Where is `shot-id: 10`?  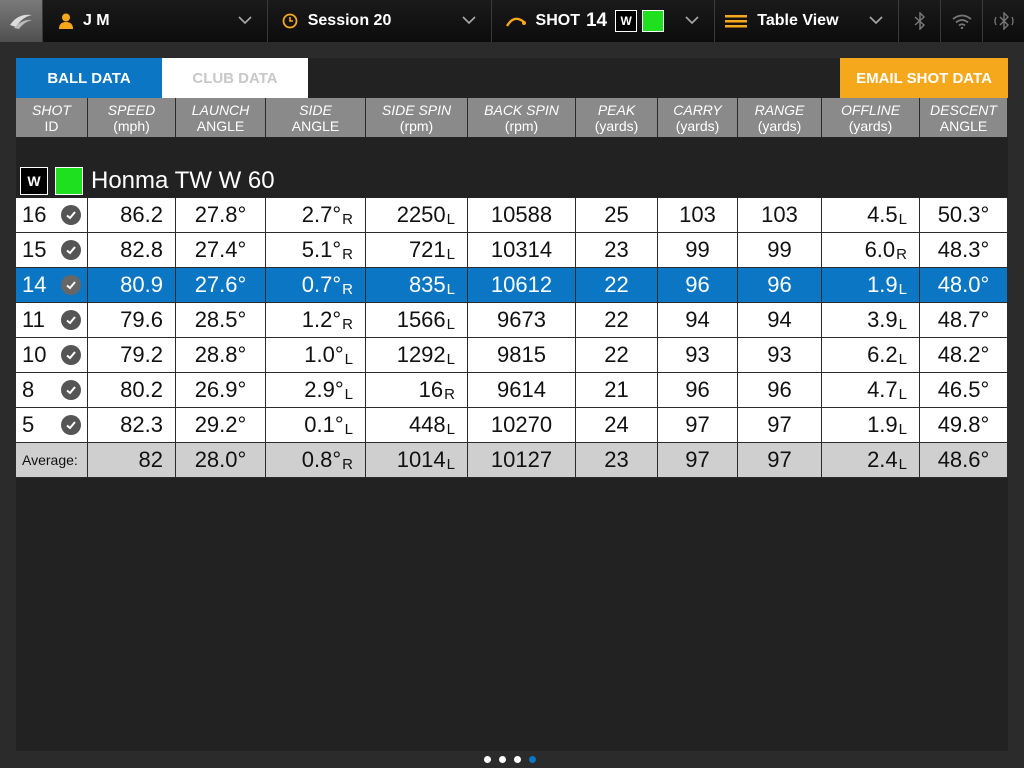
shot-id: 10 is located at coordinates (34, 354).